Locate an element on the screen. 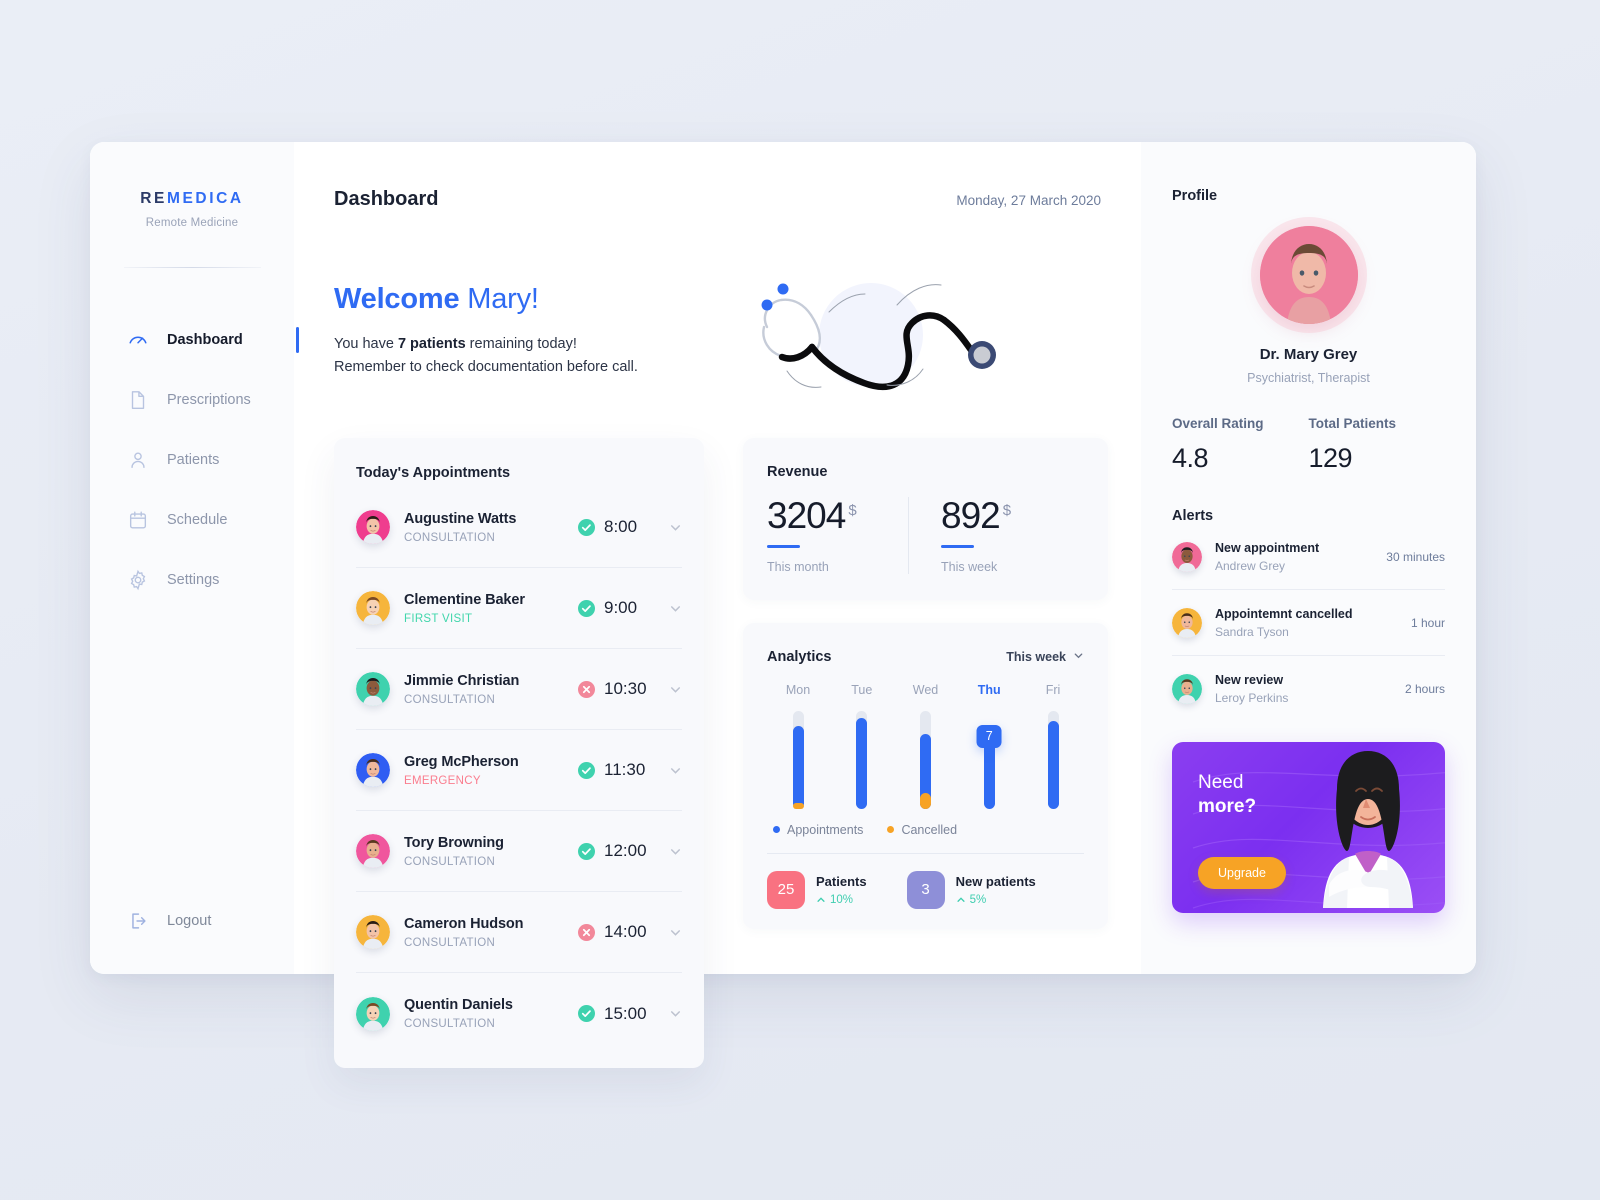 This screenshot has width=1600, height=1200. document-icon is located at coordinates (138, 400).